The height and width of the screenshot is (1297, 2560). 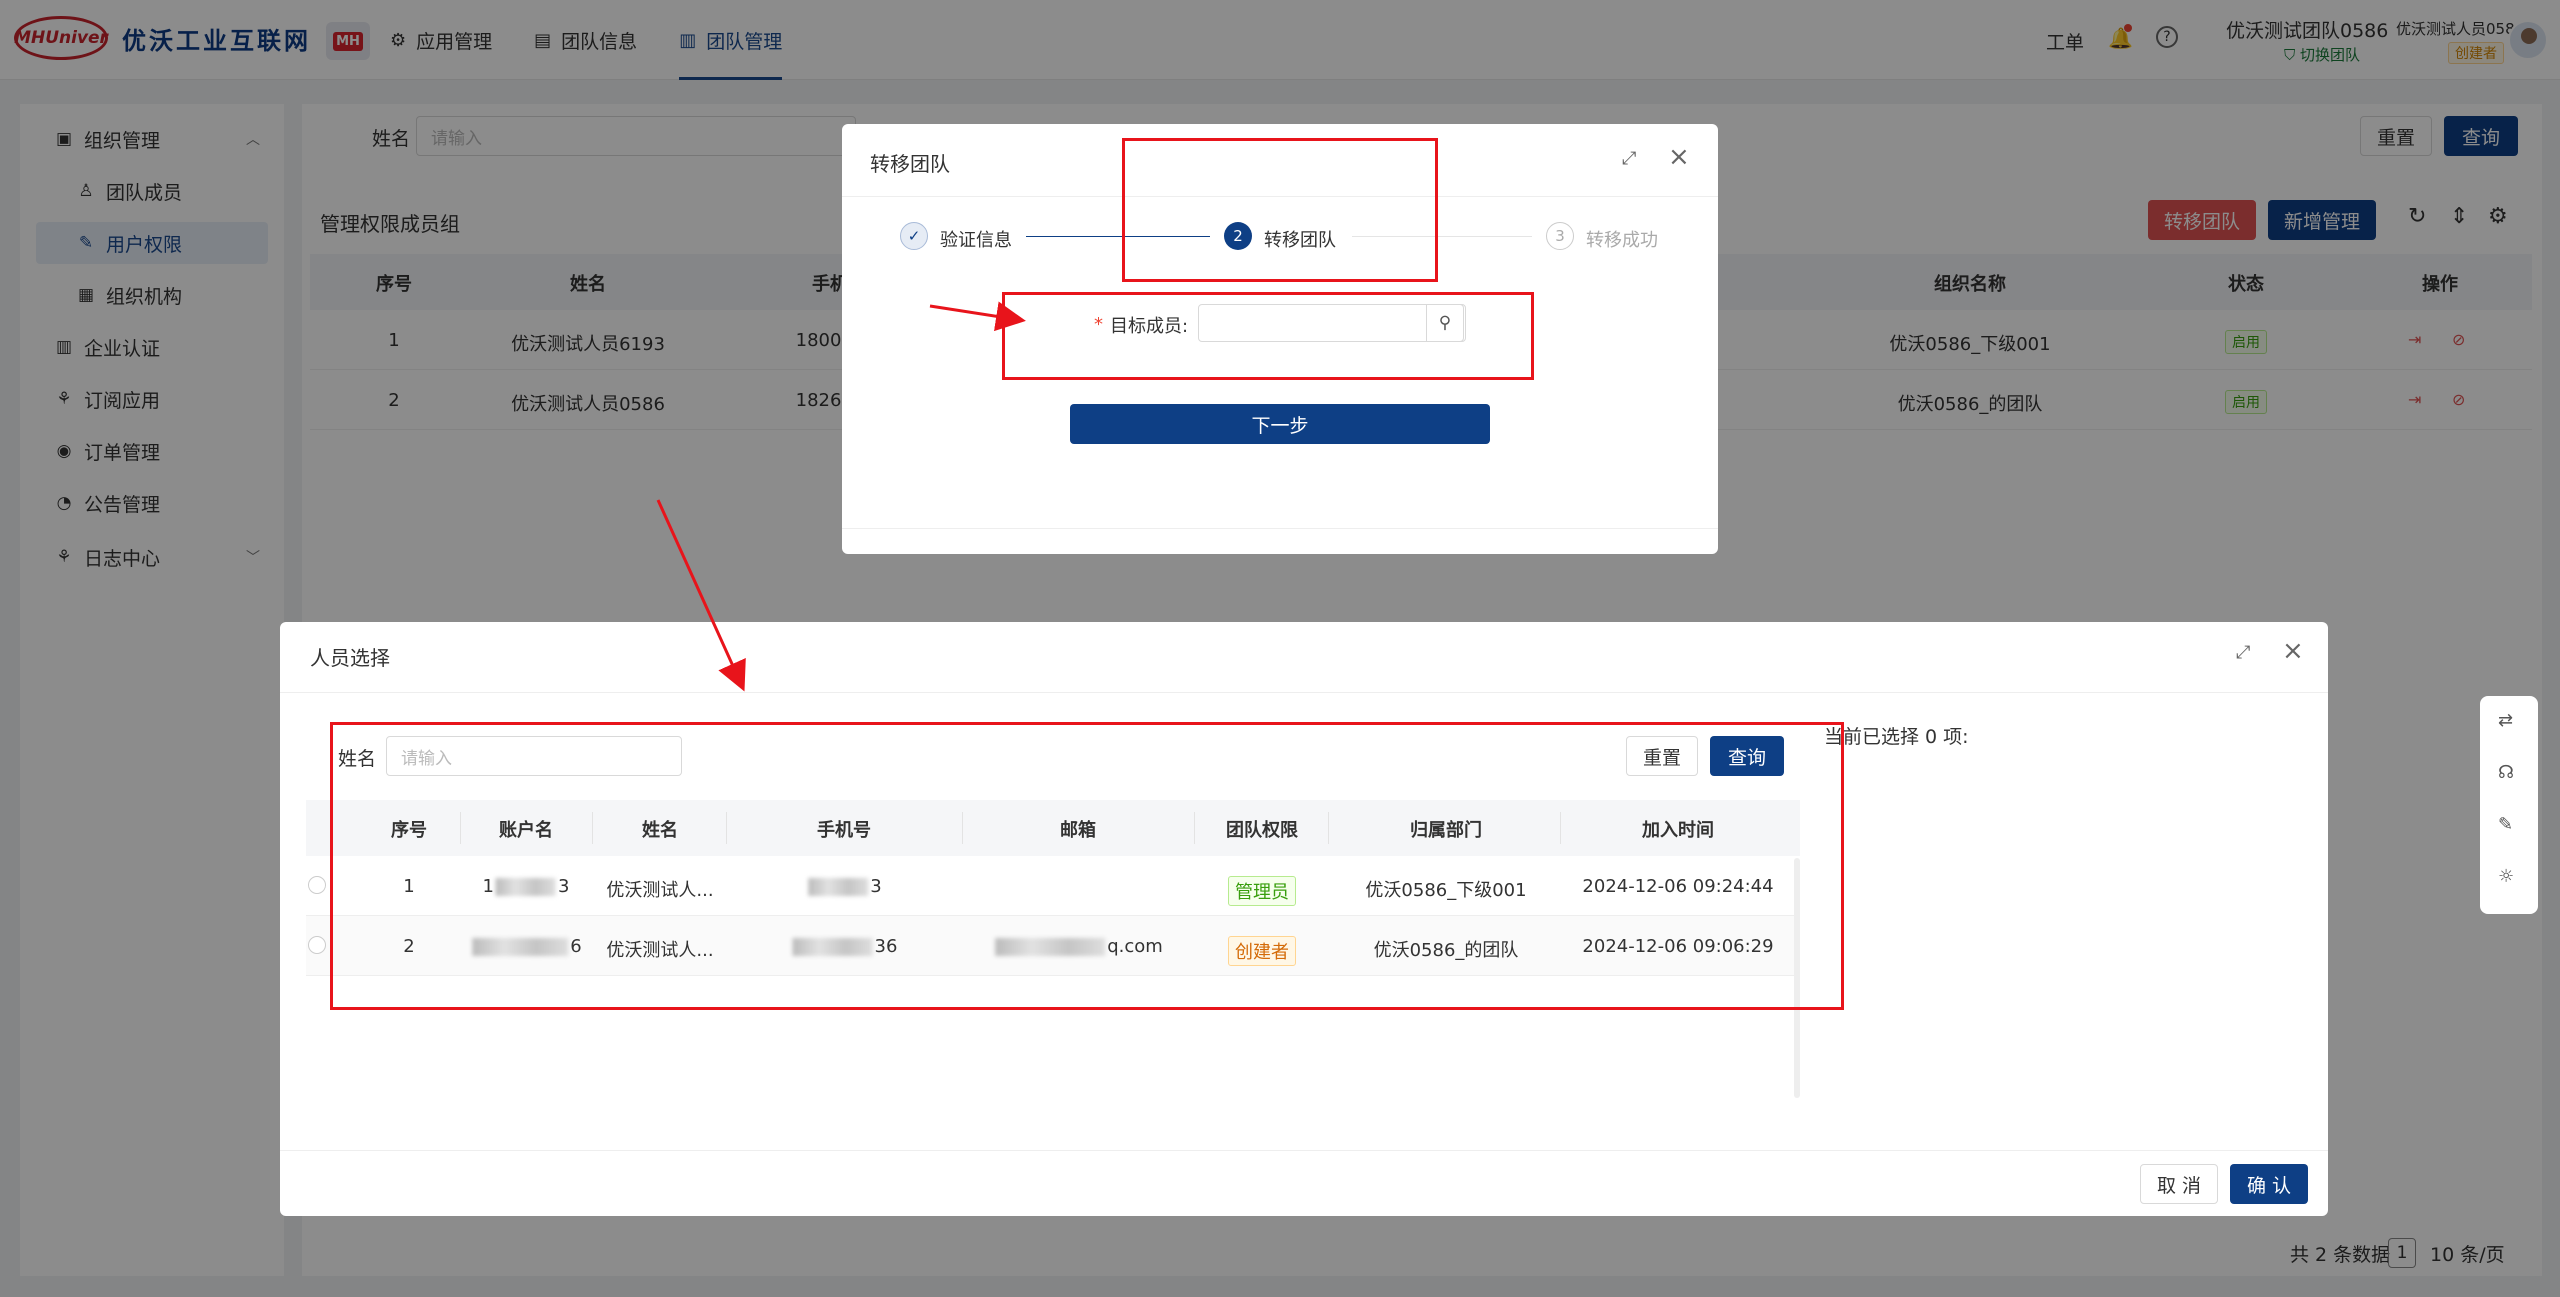 I want to click on translate-icon: ⇄, so click(x=2505, y=720).